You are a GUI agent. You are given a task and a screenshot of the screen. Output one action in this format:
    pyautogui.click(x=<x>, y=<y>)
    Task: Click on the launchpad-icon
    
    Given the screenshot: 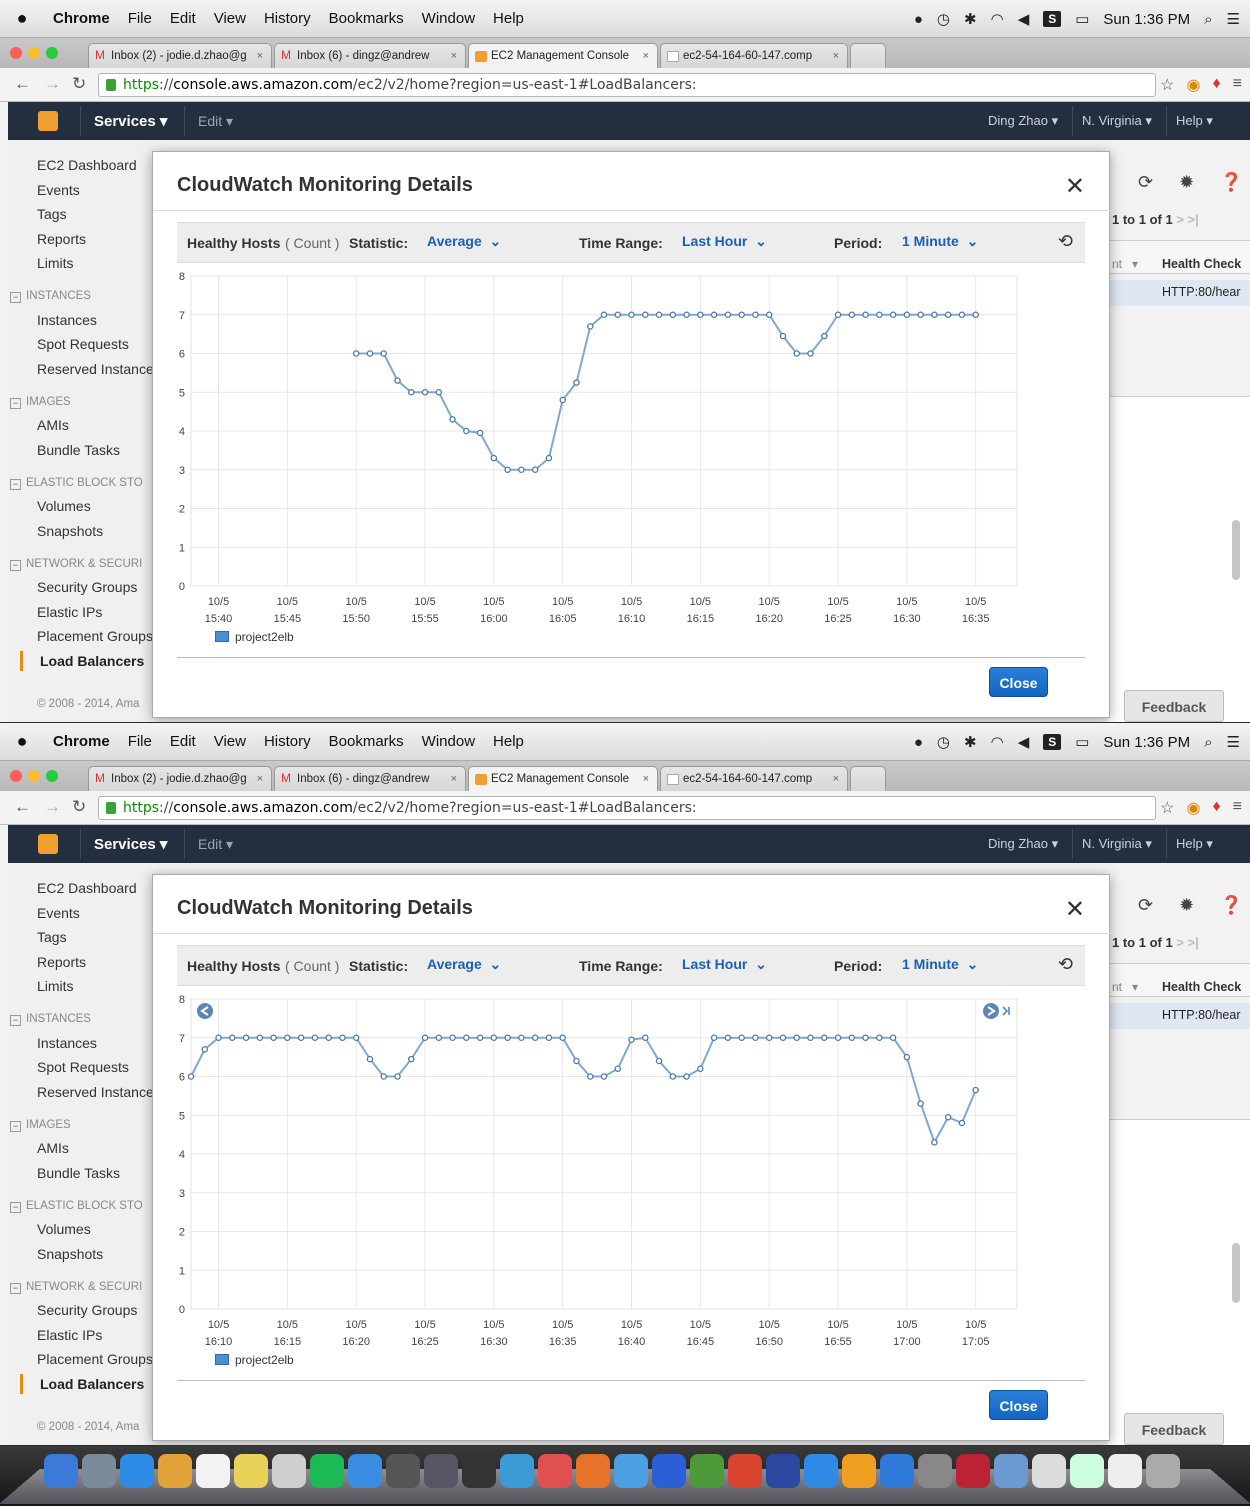 What is the action you would take?
    pyautogui.click(x=99, y=1471)
    